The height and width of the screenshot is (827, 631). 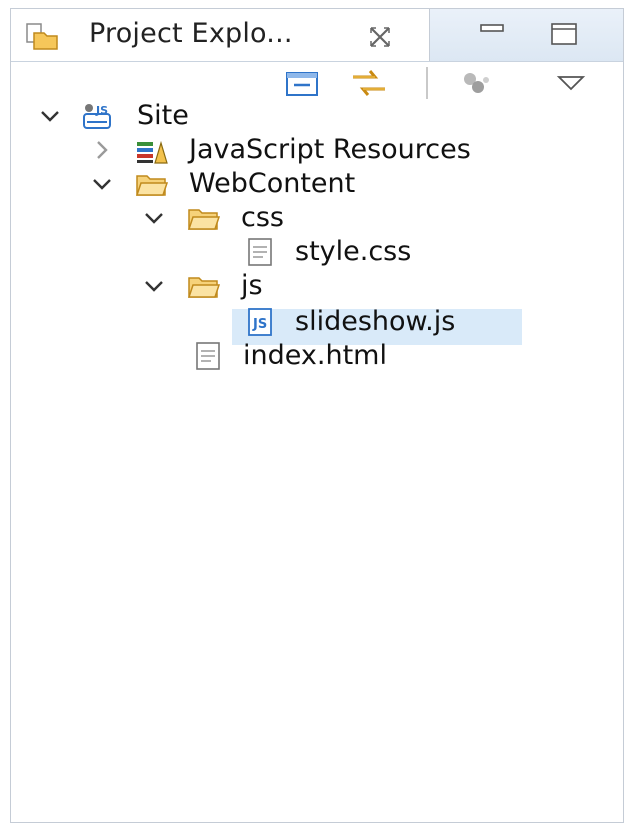 I want to click on tree-node-label: slideshow.js, so click(x=375, y=321).